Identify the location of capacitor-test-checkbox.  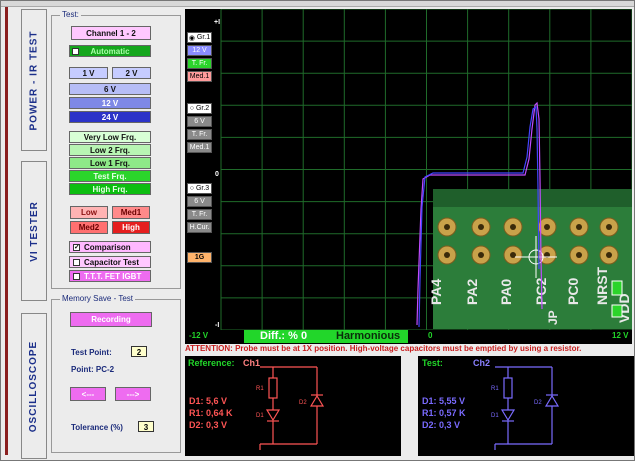
(76, 262).